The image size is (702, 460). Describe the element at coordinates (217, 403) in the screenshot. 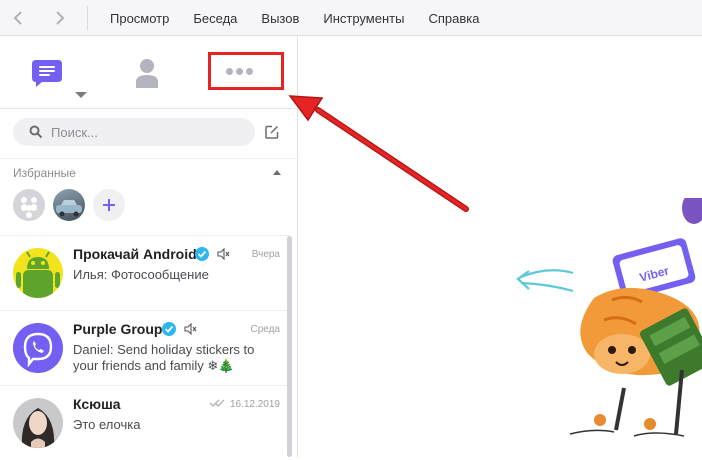

I see `read-ticks-icon` at that location.